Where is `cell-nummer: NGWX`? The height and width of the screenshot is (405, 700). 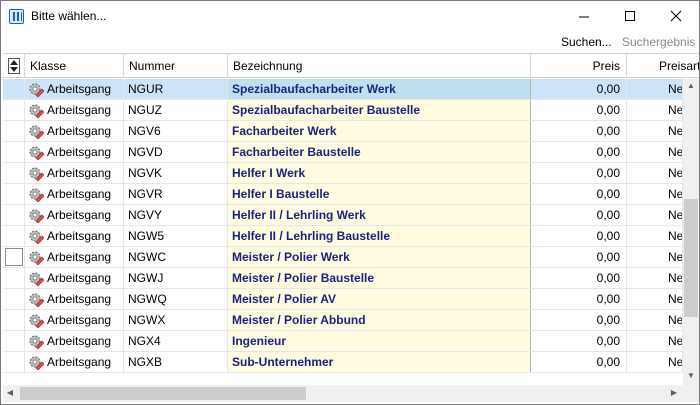 cell-nummer: NGWX is located at coordinates (176, 320).